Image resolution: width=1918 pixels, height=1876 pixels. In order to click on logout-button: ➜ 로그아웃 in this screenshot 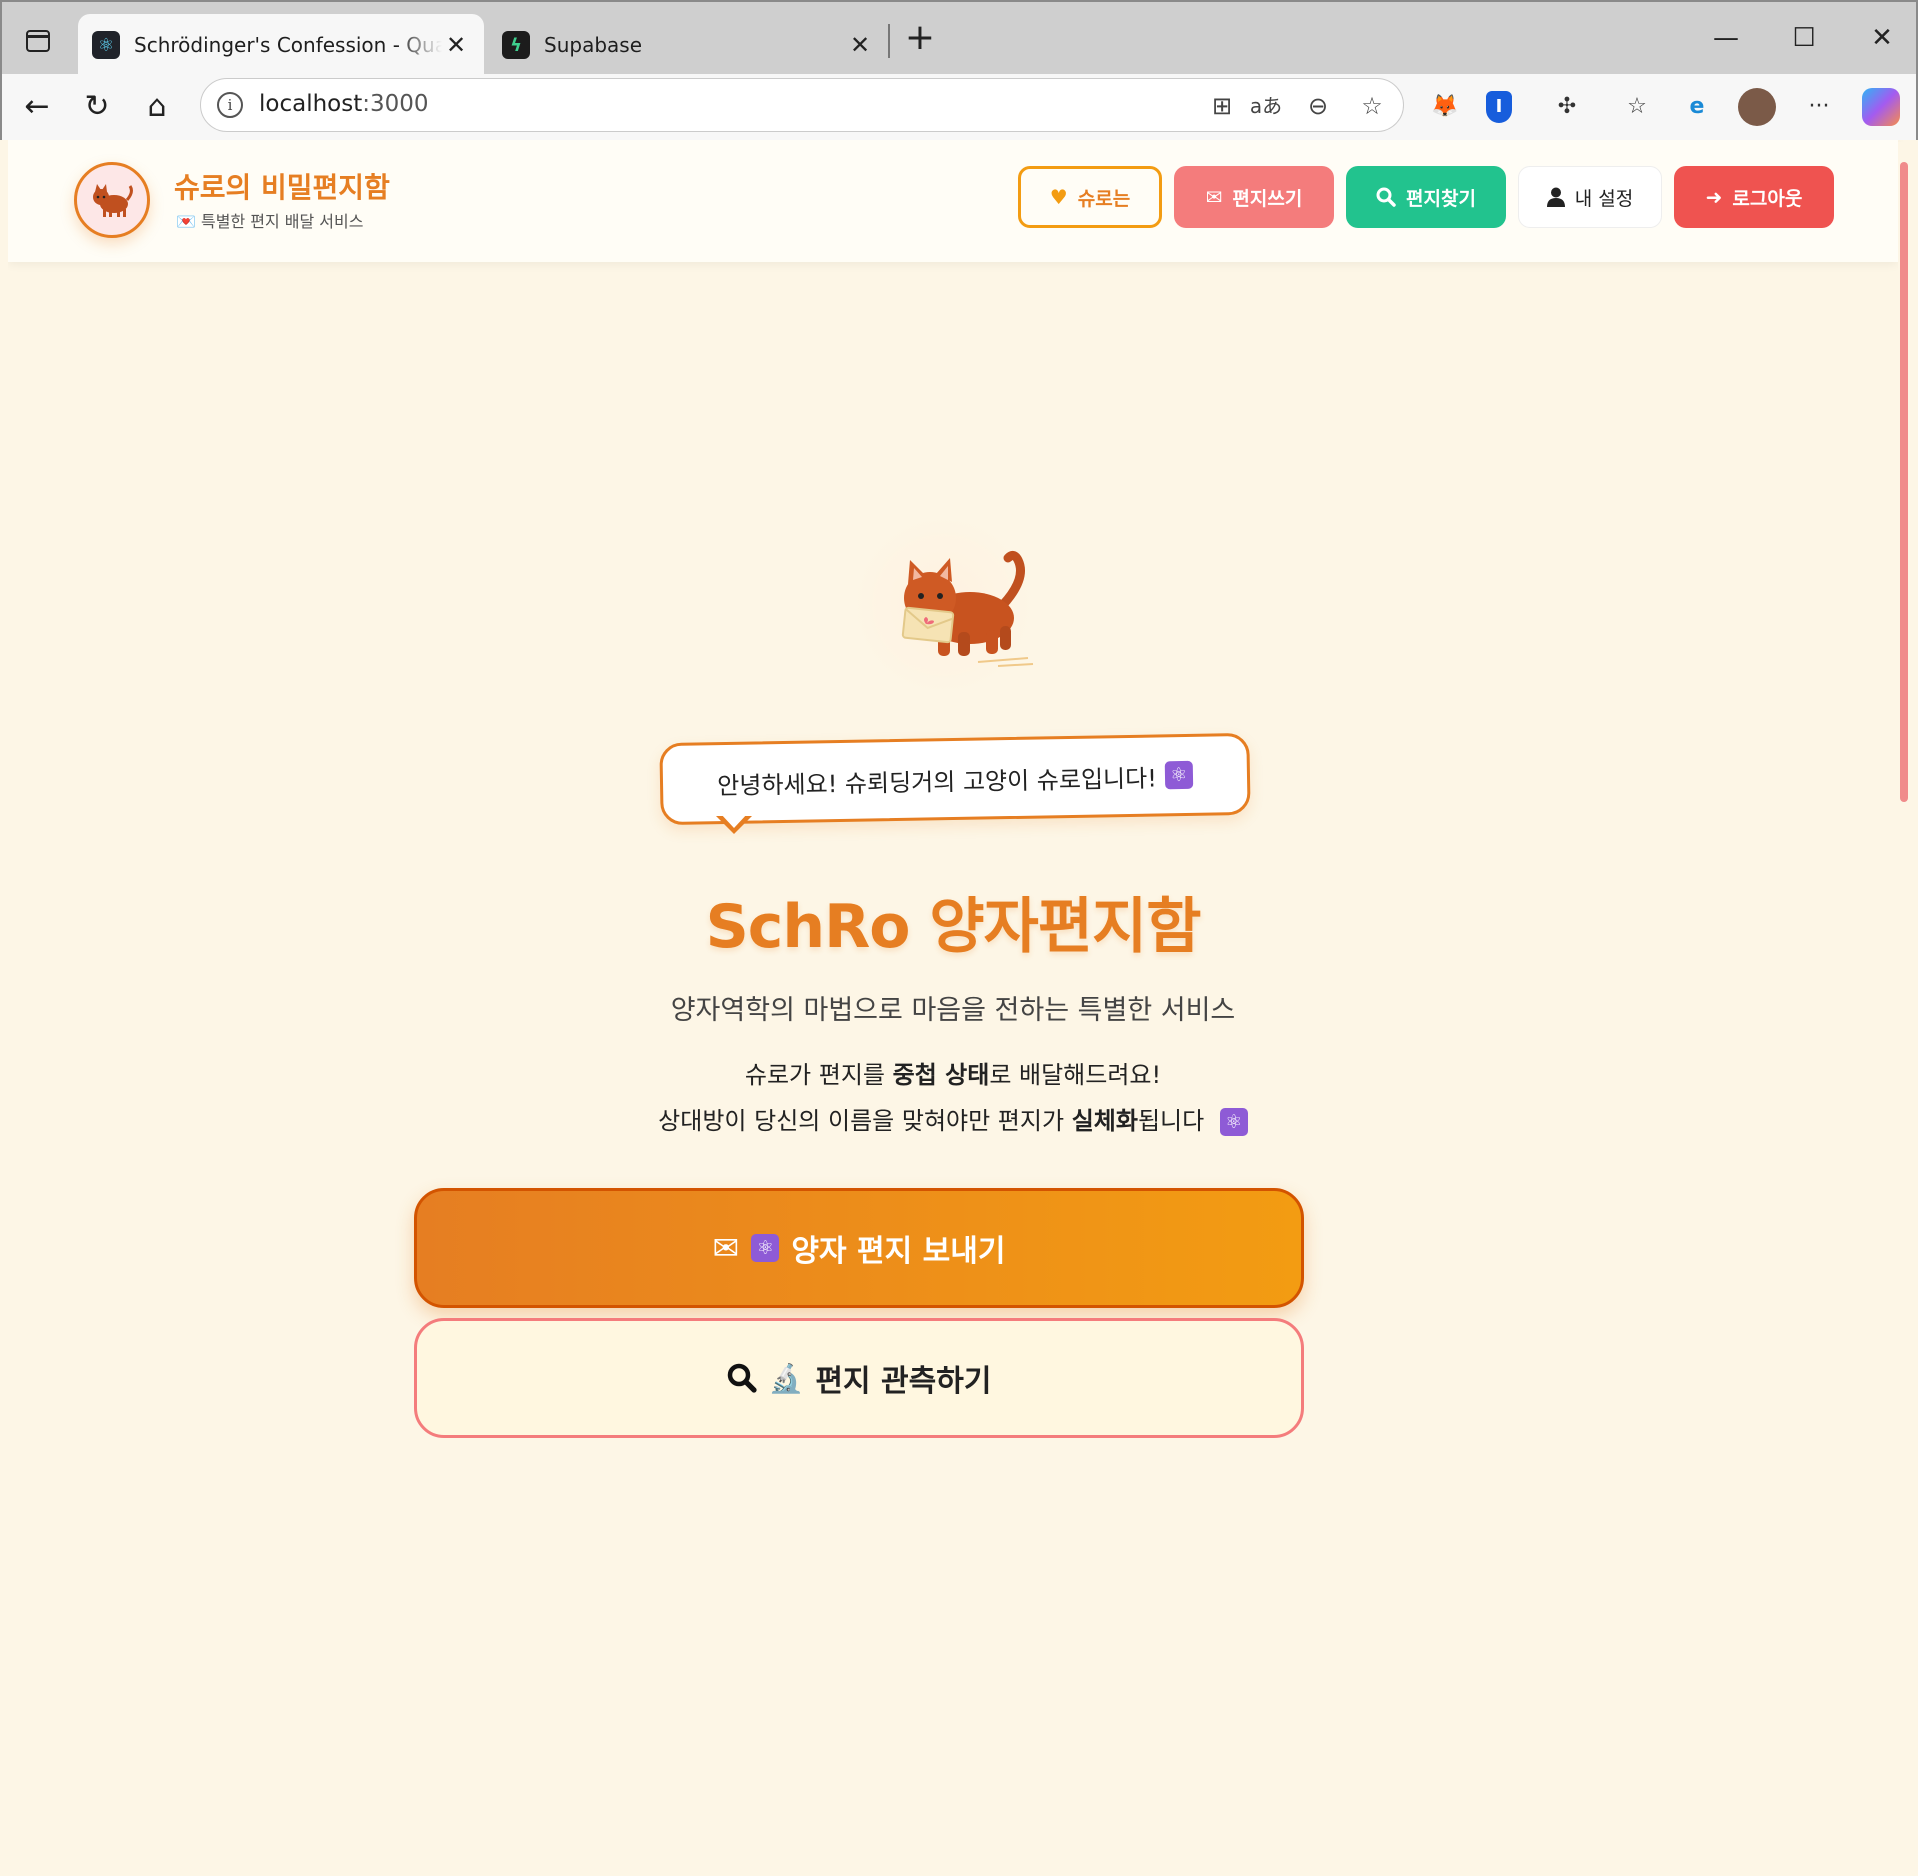, I will do `click(1754, 197)`.